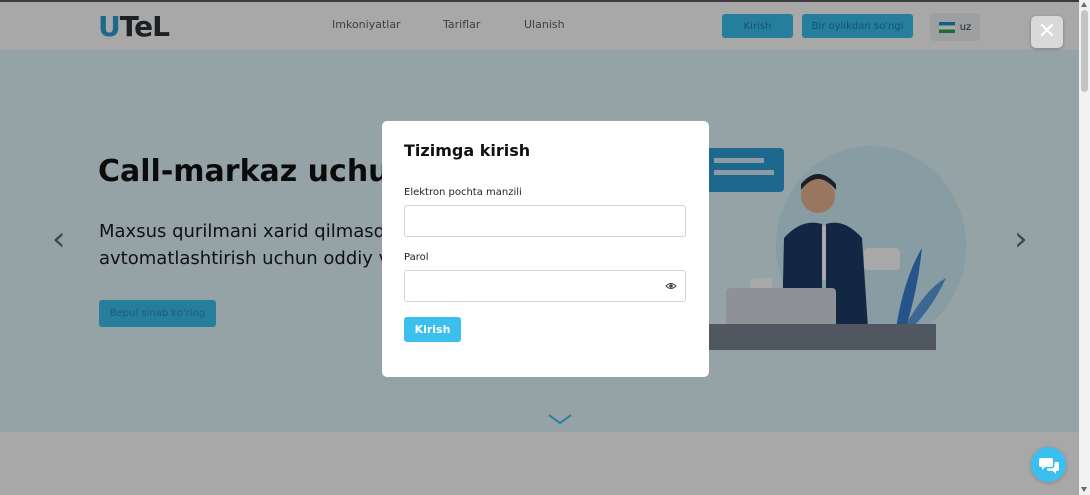  Describe the element at coordinates (463, 192) in the screenshot. I see `email-label: Elektron pochta manzili` at that location.